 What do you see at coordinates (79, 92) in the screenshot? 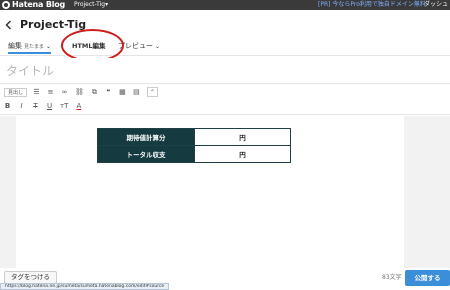
I see `unlink-icon: ⛓` at bounding box center [79, 92].